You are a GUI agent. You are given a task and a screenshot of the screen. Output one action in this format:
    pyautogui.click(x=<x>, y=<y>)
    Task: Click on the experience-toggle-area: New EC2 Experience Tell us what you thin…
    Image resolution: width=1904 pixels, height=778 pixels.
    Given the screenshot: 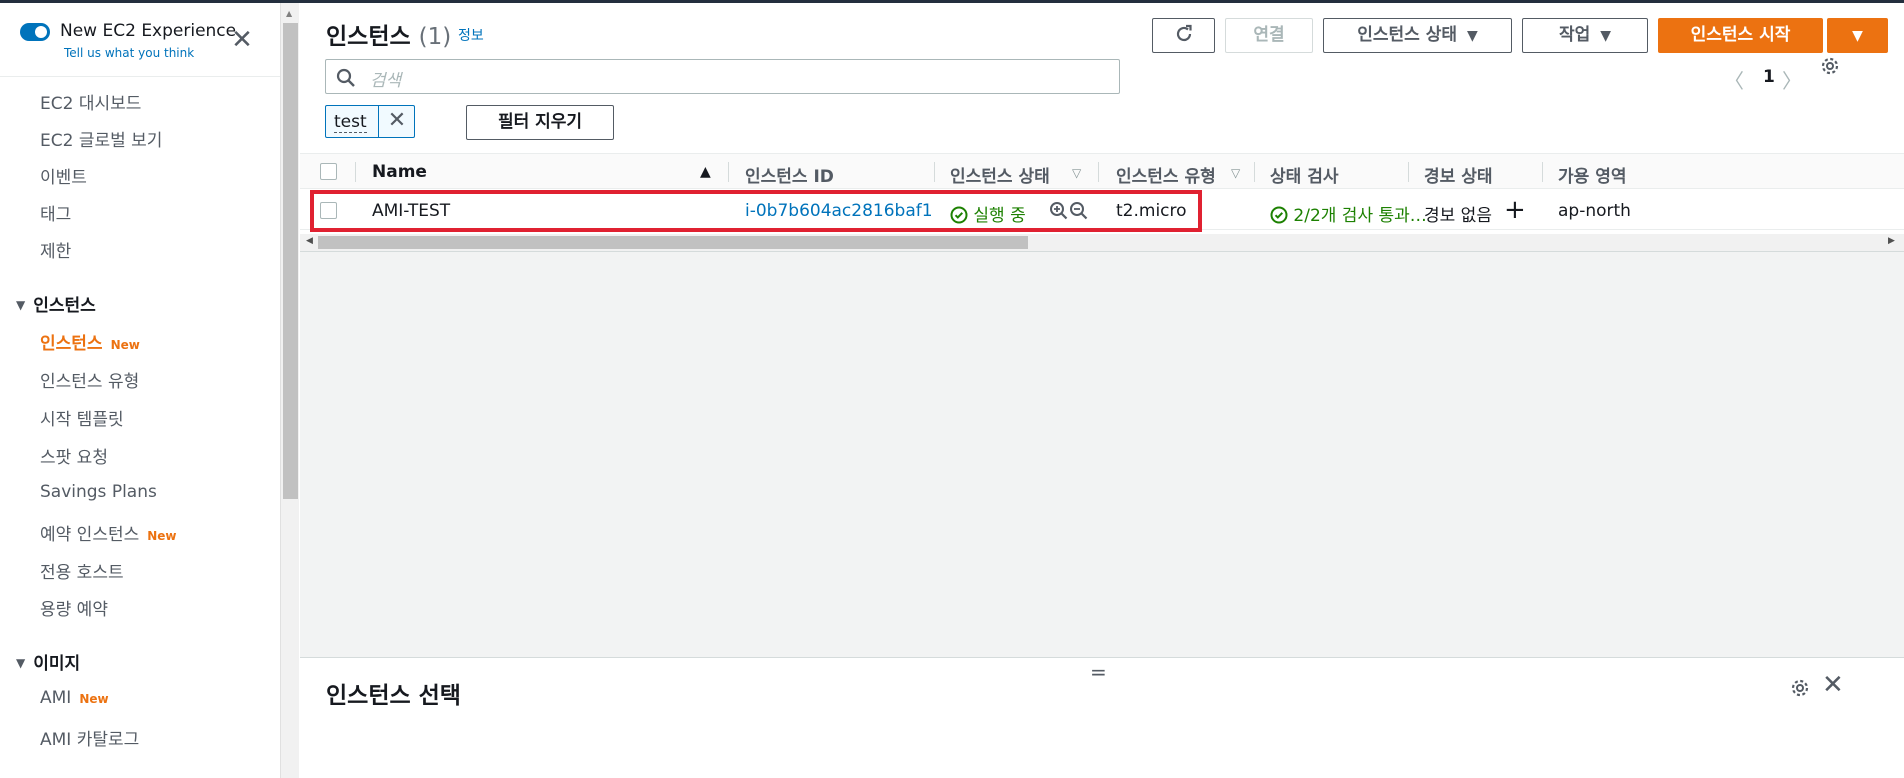 What is the action you would take?
    pyautogui.click(x=140, y=40)
    